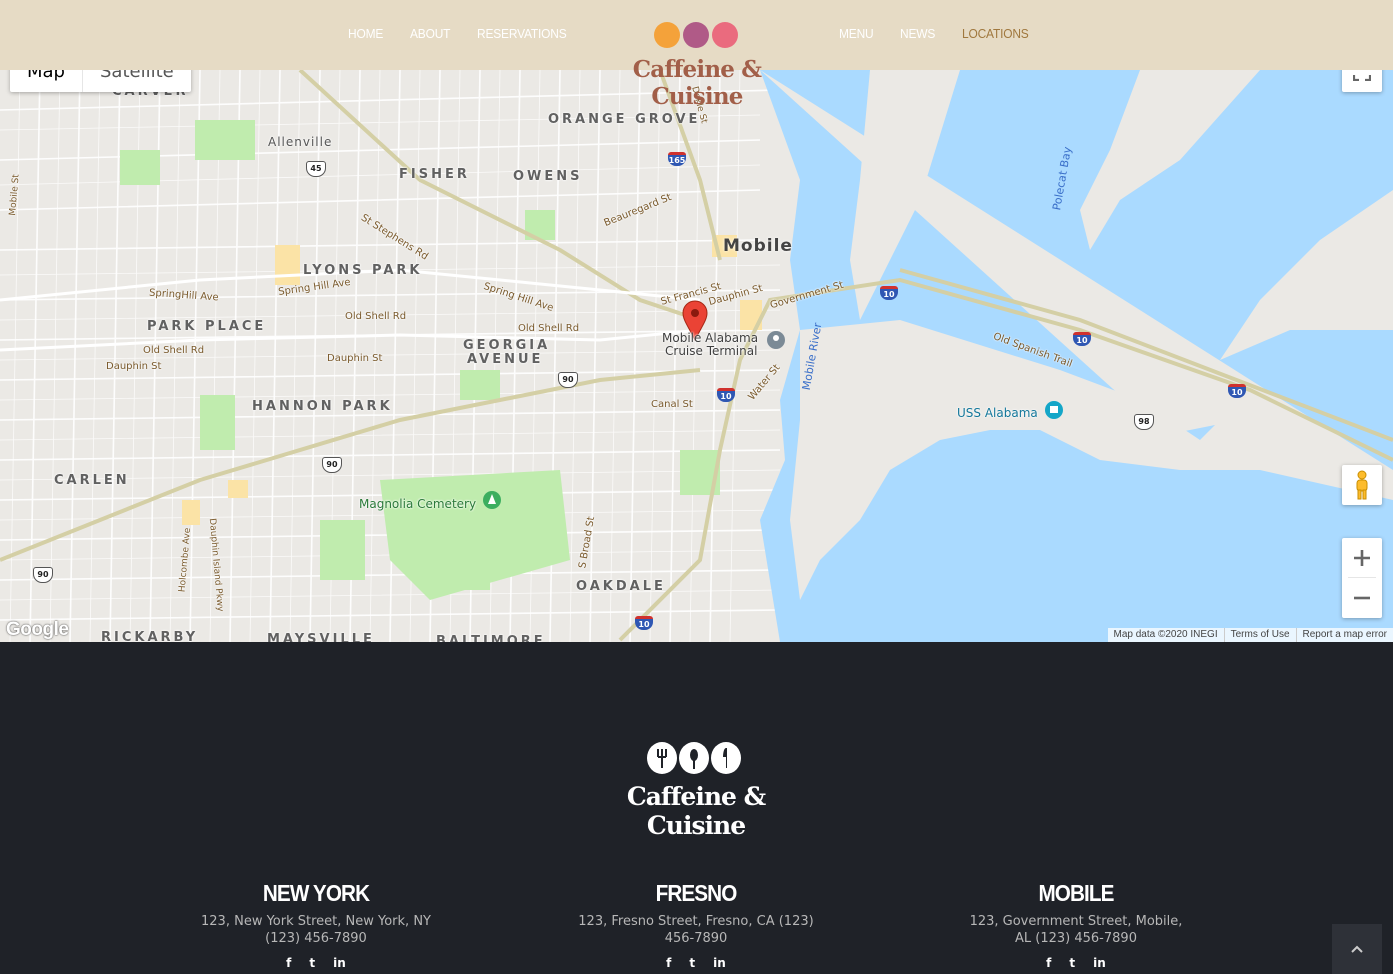  I want to click on chevron-up-icon, so click(1357, 949).